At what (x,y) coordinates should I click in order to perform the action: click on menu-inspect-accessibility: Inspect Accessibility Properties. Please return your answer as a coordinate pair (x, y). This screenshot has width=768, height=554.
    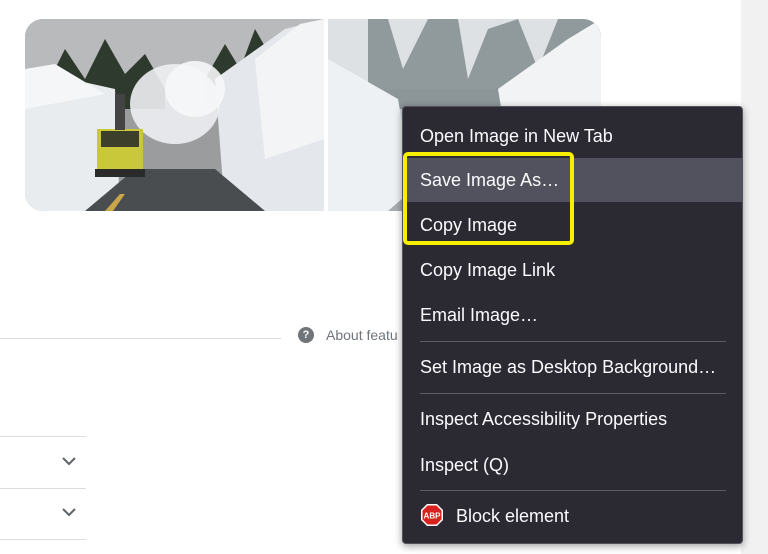
    Looking at the image, I should click on (572, 419).